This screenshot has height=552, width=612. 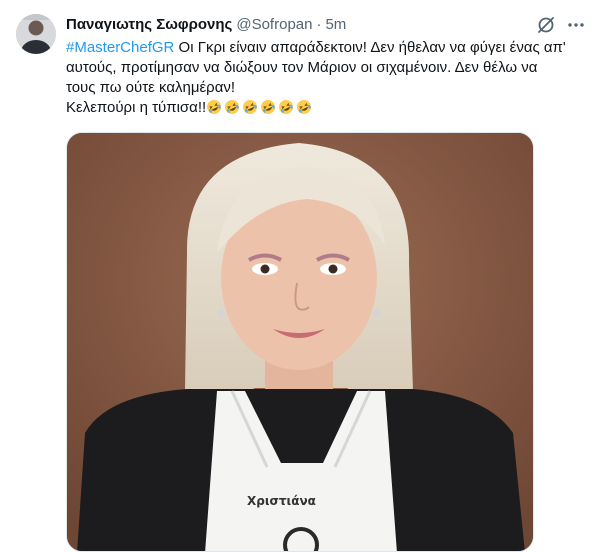 What do you see at coordinates (546, 25) in the screenshot?
I see `grok-icon` at bounding box center [546, 25].